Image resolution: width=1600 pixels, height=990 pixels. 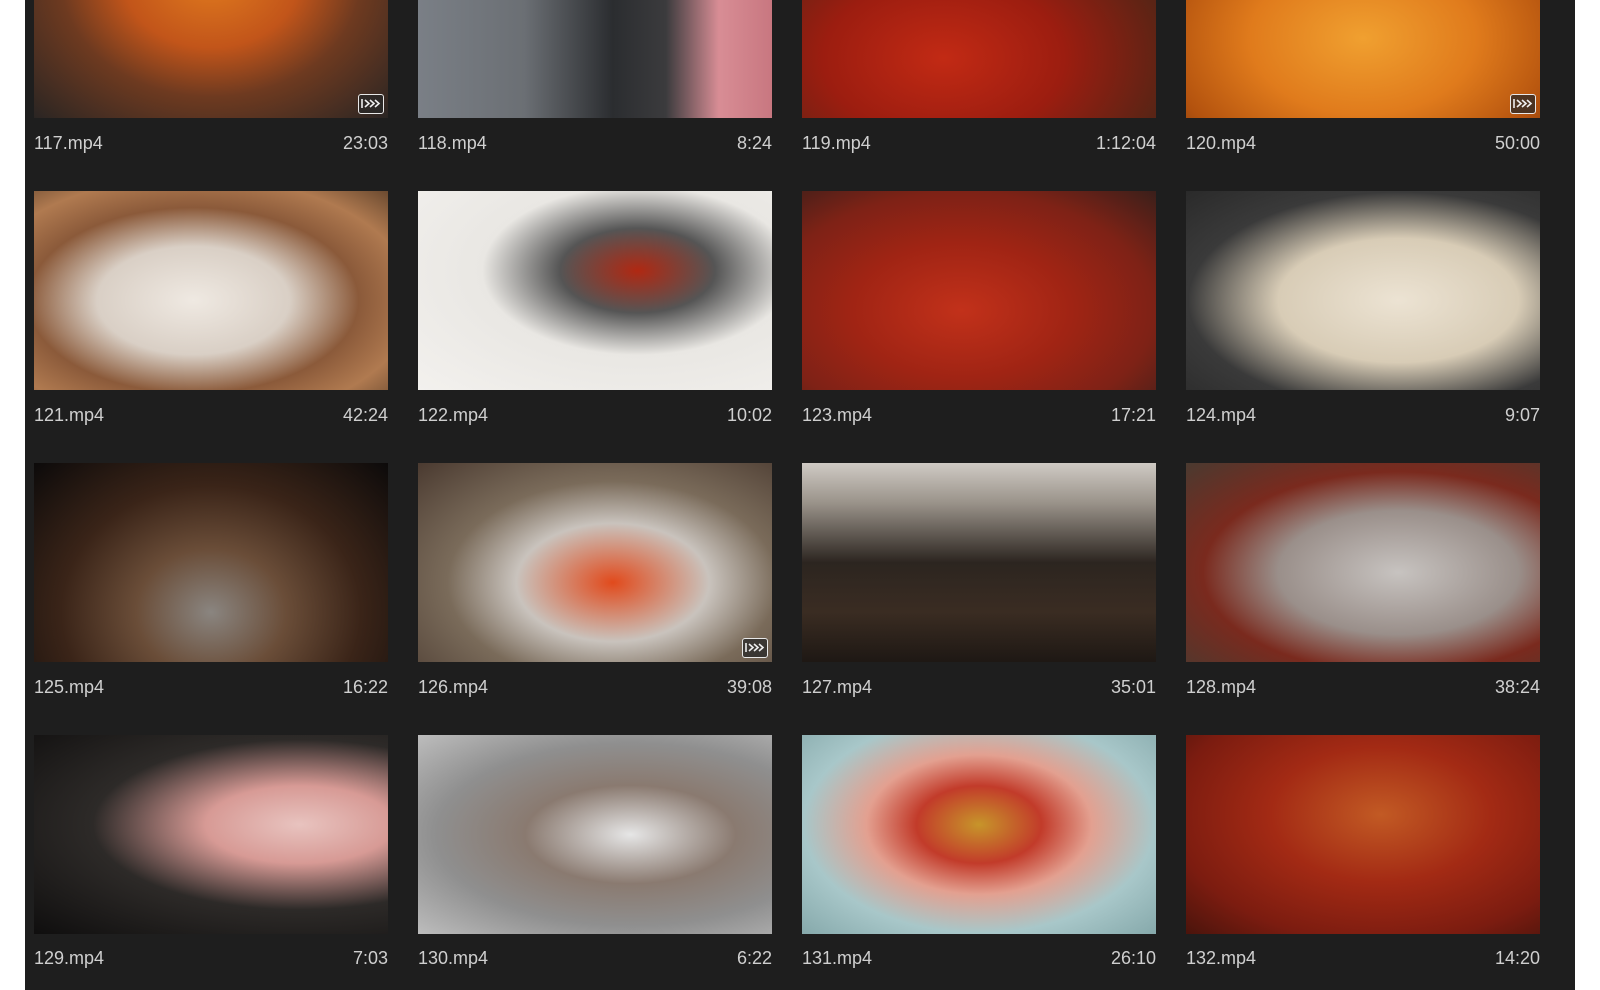 I want to click on clip-name: 129.mp4, so click(x=69, y=958).